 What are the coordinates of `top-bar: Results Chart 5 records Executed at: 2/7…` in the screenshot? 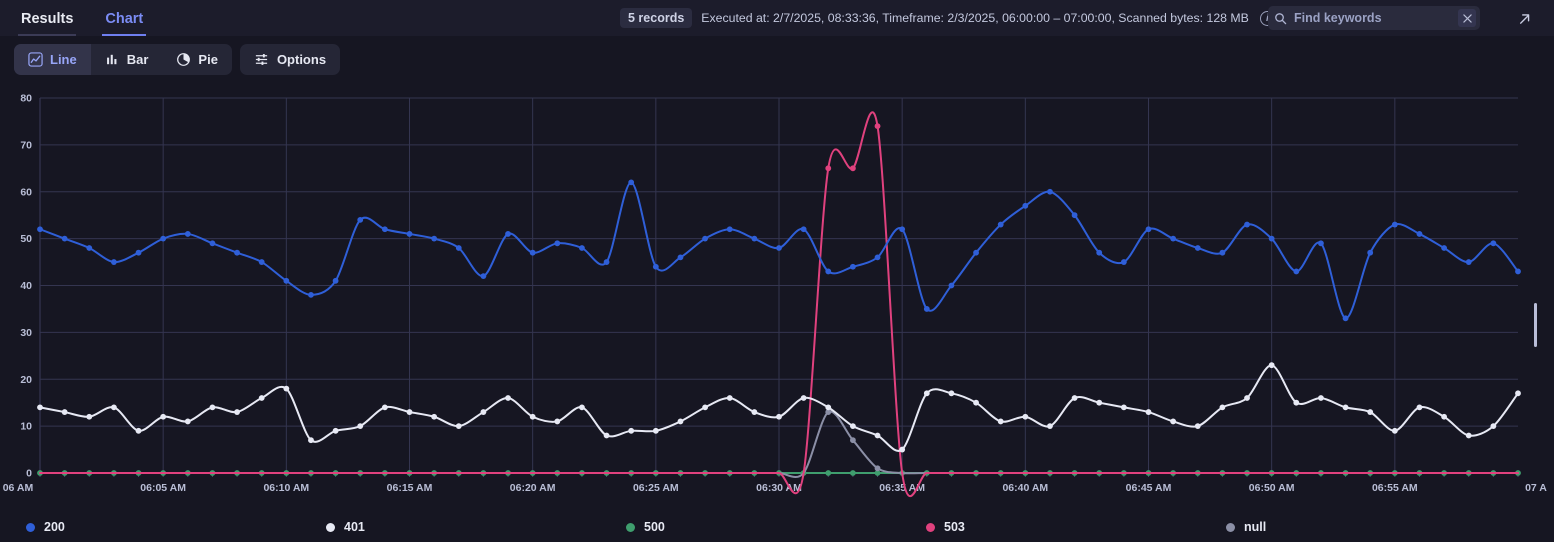 It's located at (777, 18).